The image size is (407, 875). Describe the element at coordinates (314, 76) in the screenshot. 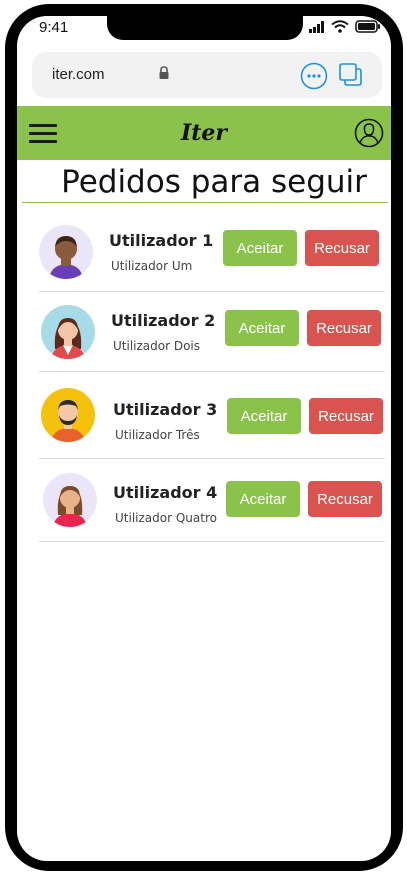

I see `more-options-icon` at that location.